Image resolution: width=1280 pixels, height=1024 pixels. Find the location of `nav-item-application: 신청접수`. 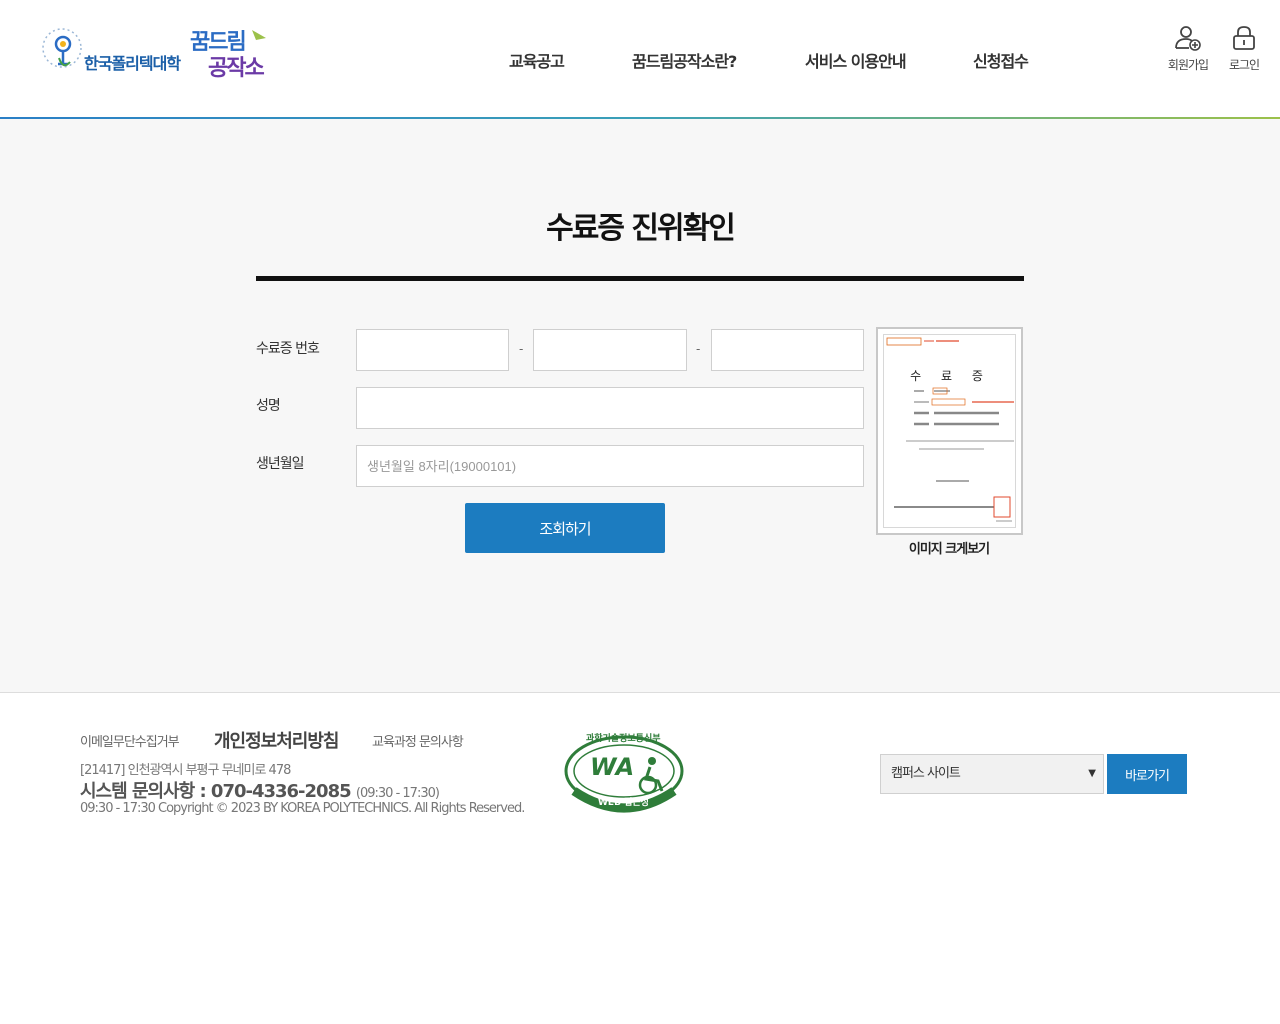

nav-item-application: 신청접수 is located at coordinates (1001, 60).